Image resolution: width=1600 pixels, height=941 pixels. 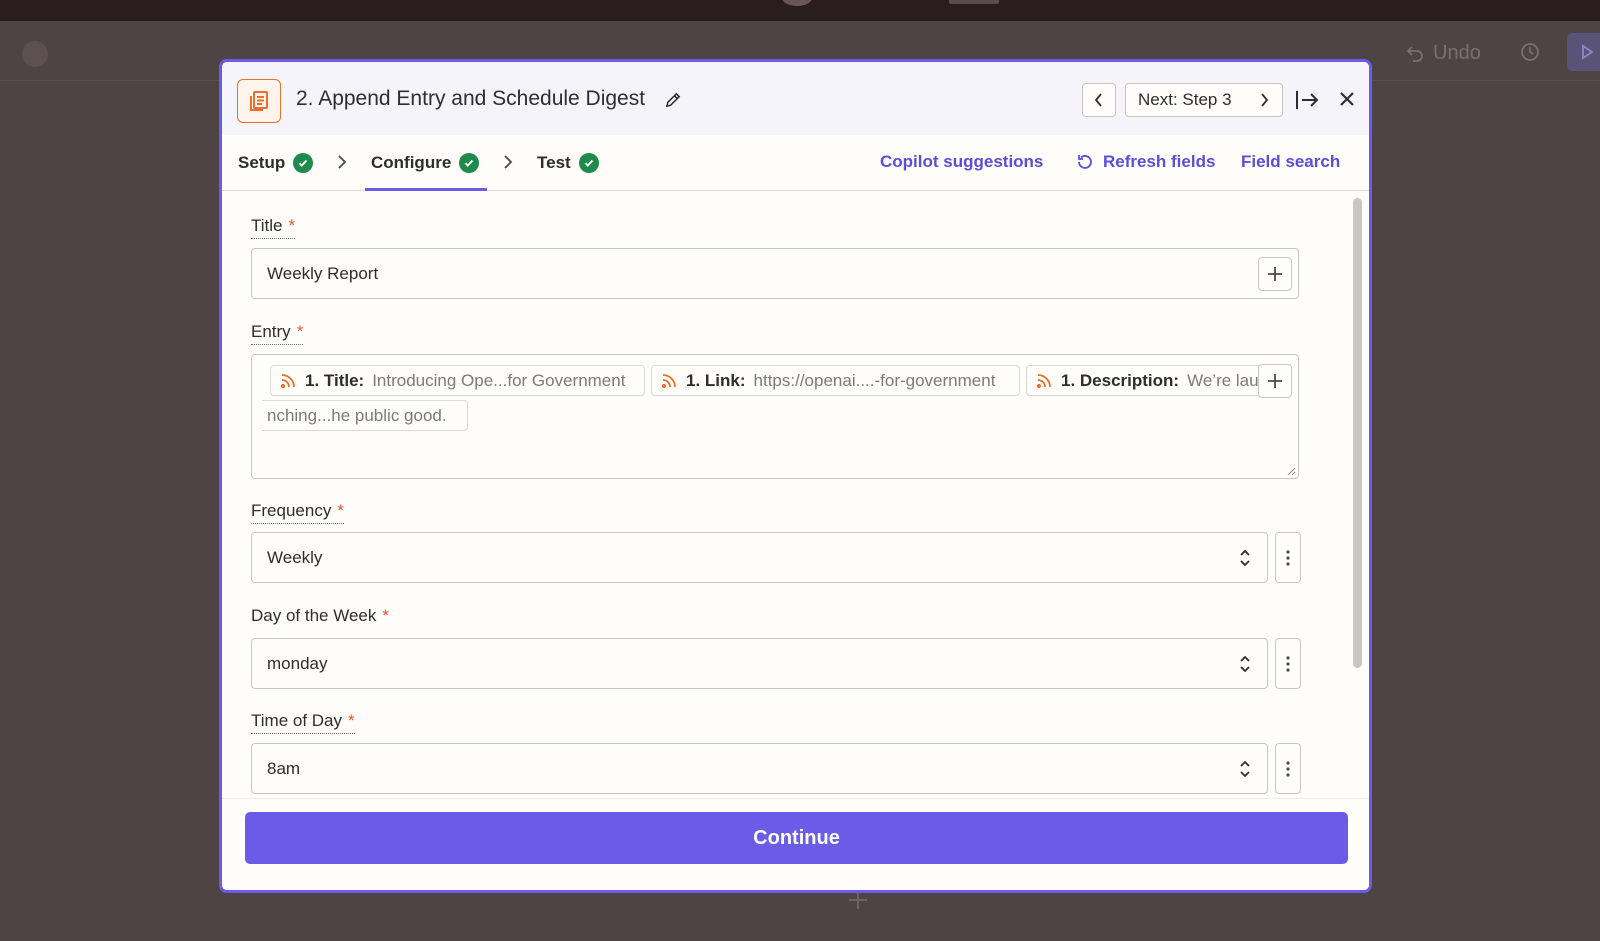 What do you see at coordinates (411, 162) in the screenshot?
I see `tab-configure-label: Configure` at bounding box center [411, 162].